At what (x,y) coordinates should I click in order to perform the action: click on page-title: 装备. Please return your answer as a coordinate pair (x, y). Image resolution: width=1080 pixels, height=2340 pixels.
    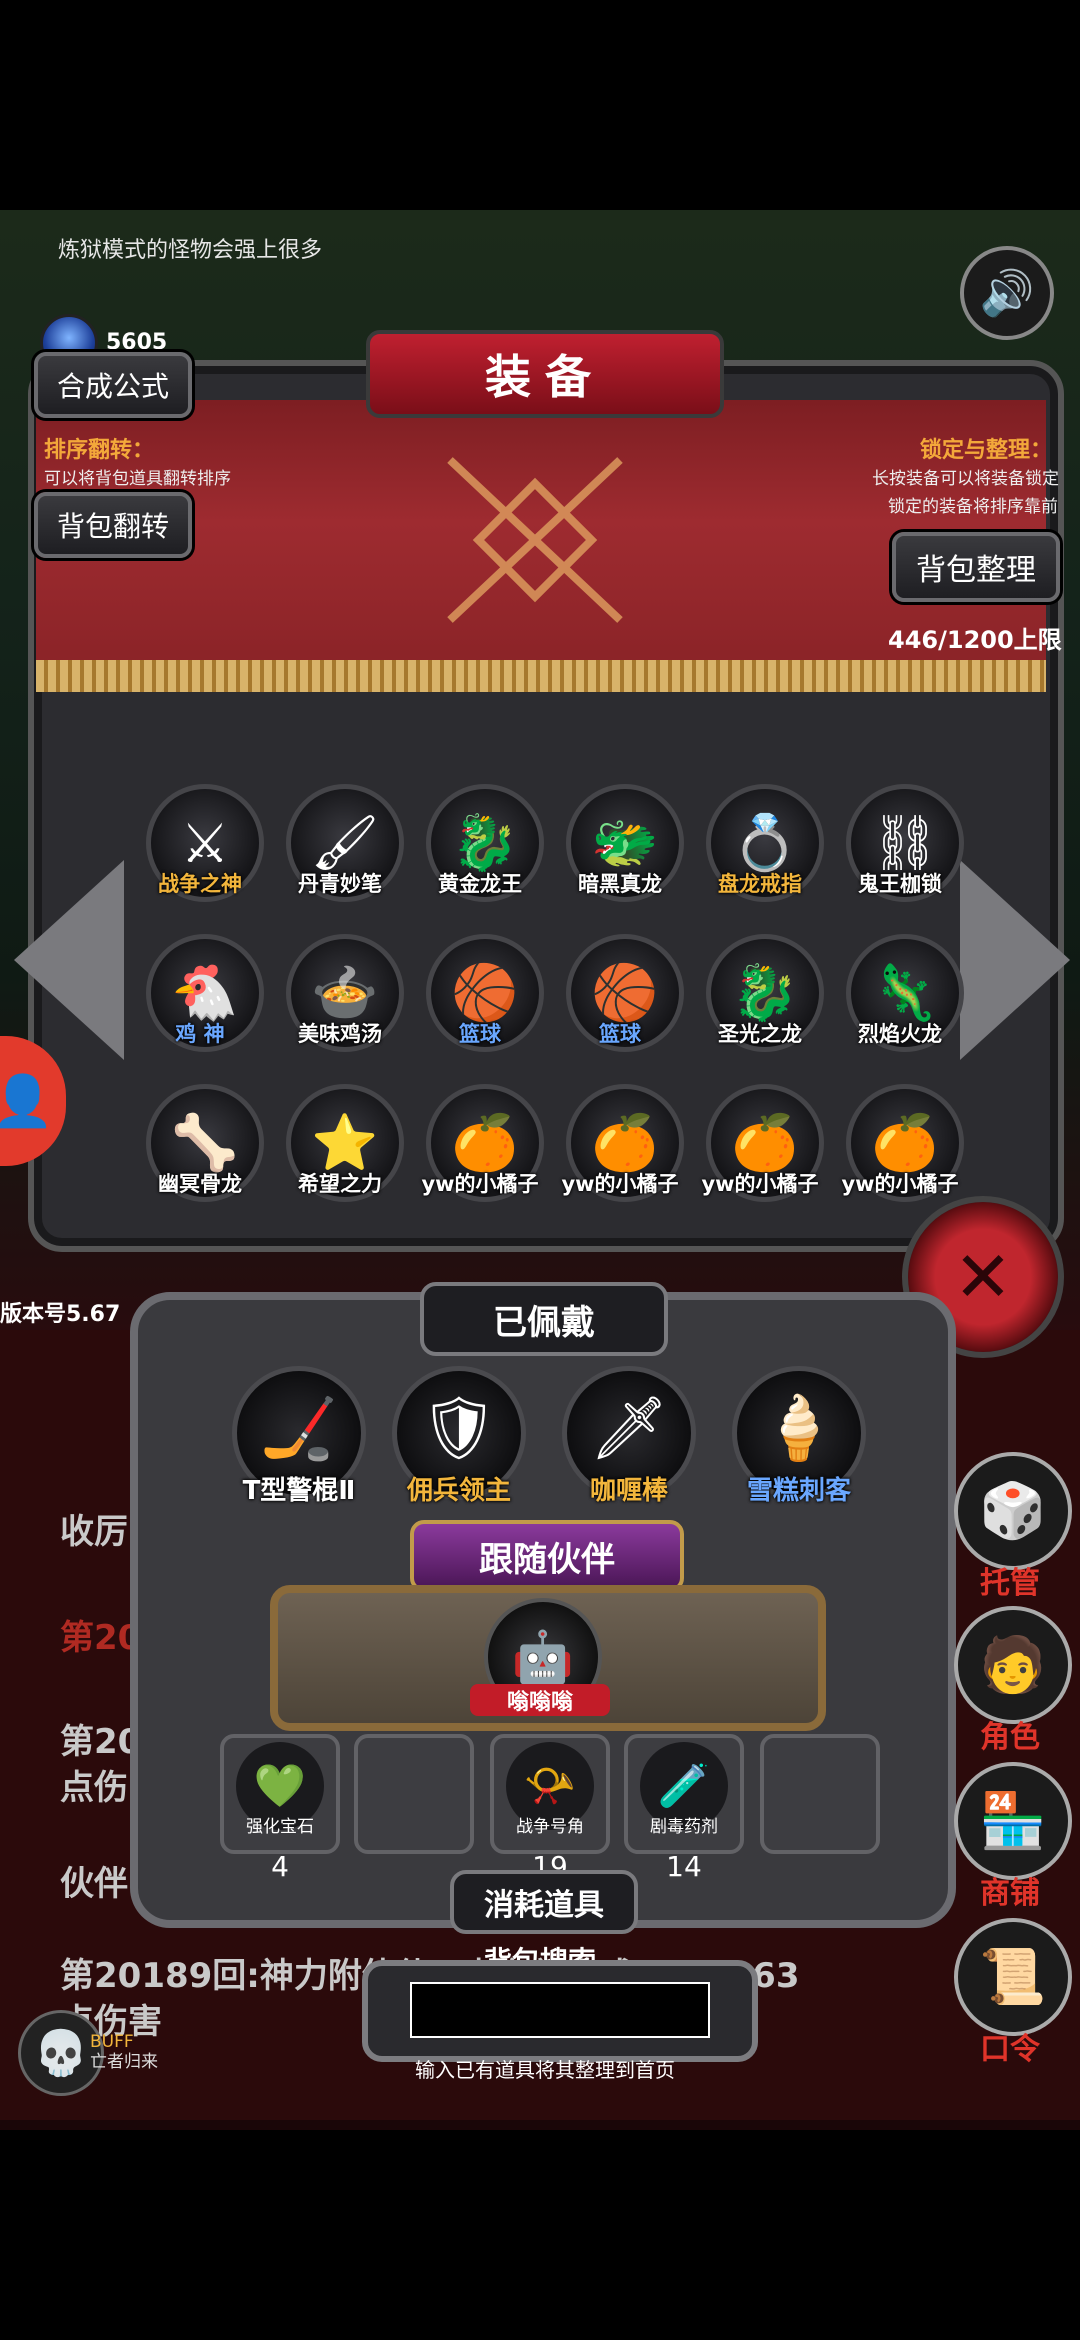
    Looking at the image, I should click on (545, 374).